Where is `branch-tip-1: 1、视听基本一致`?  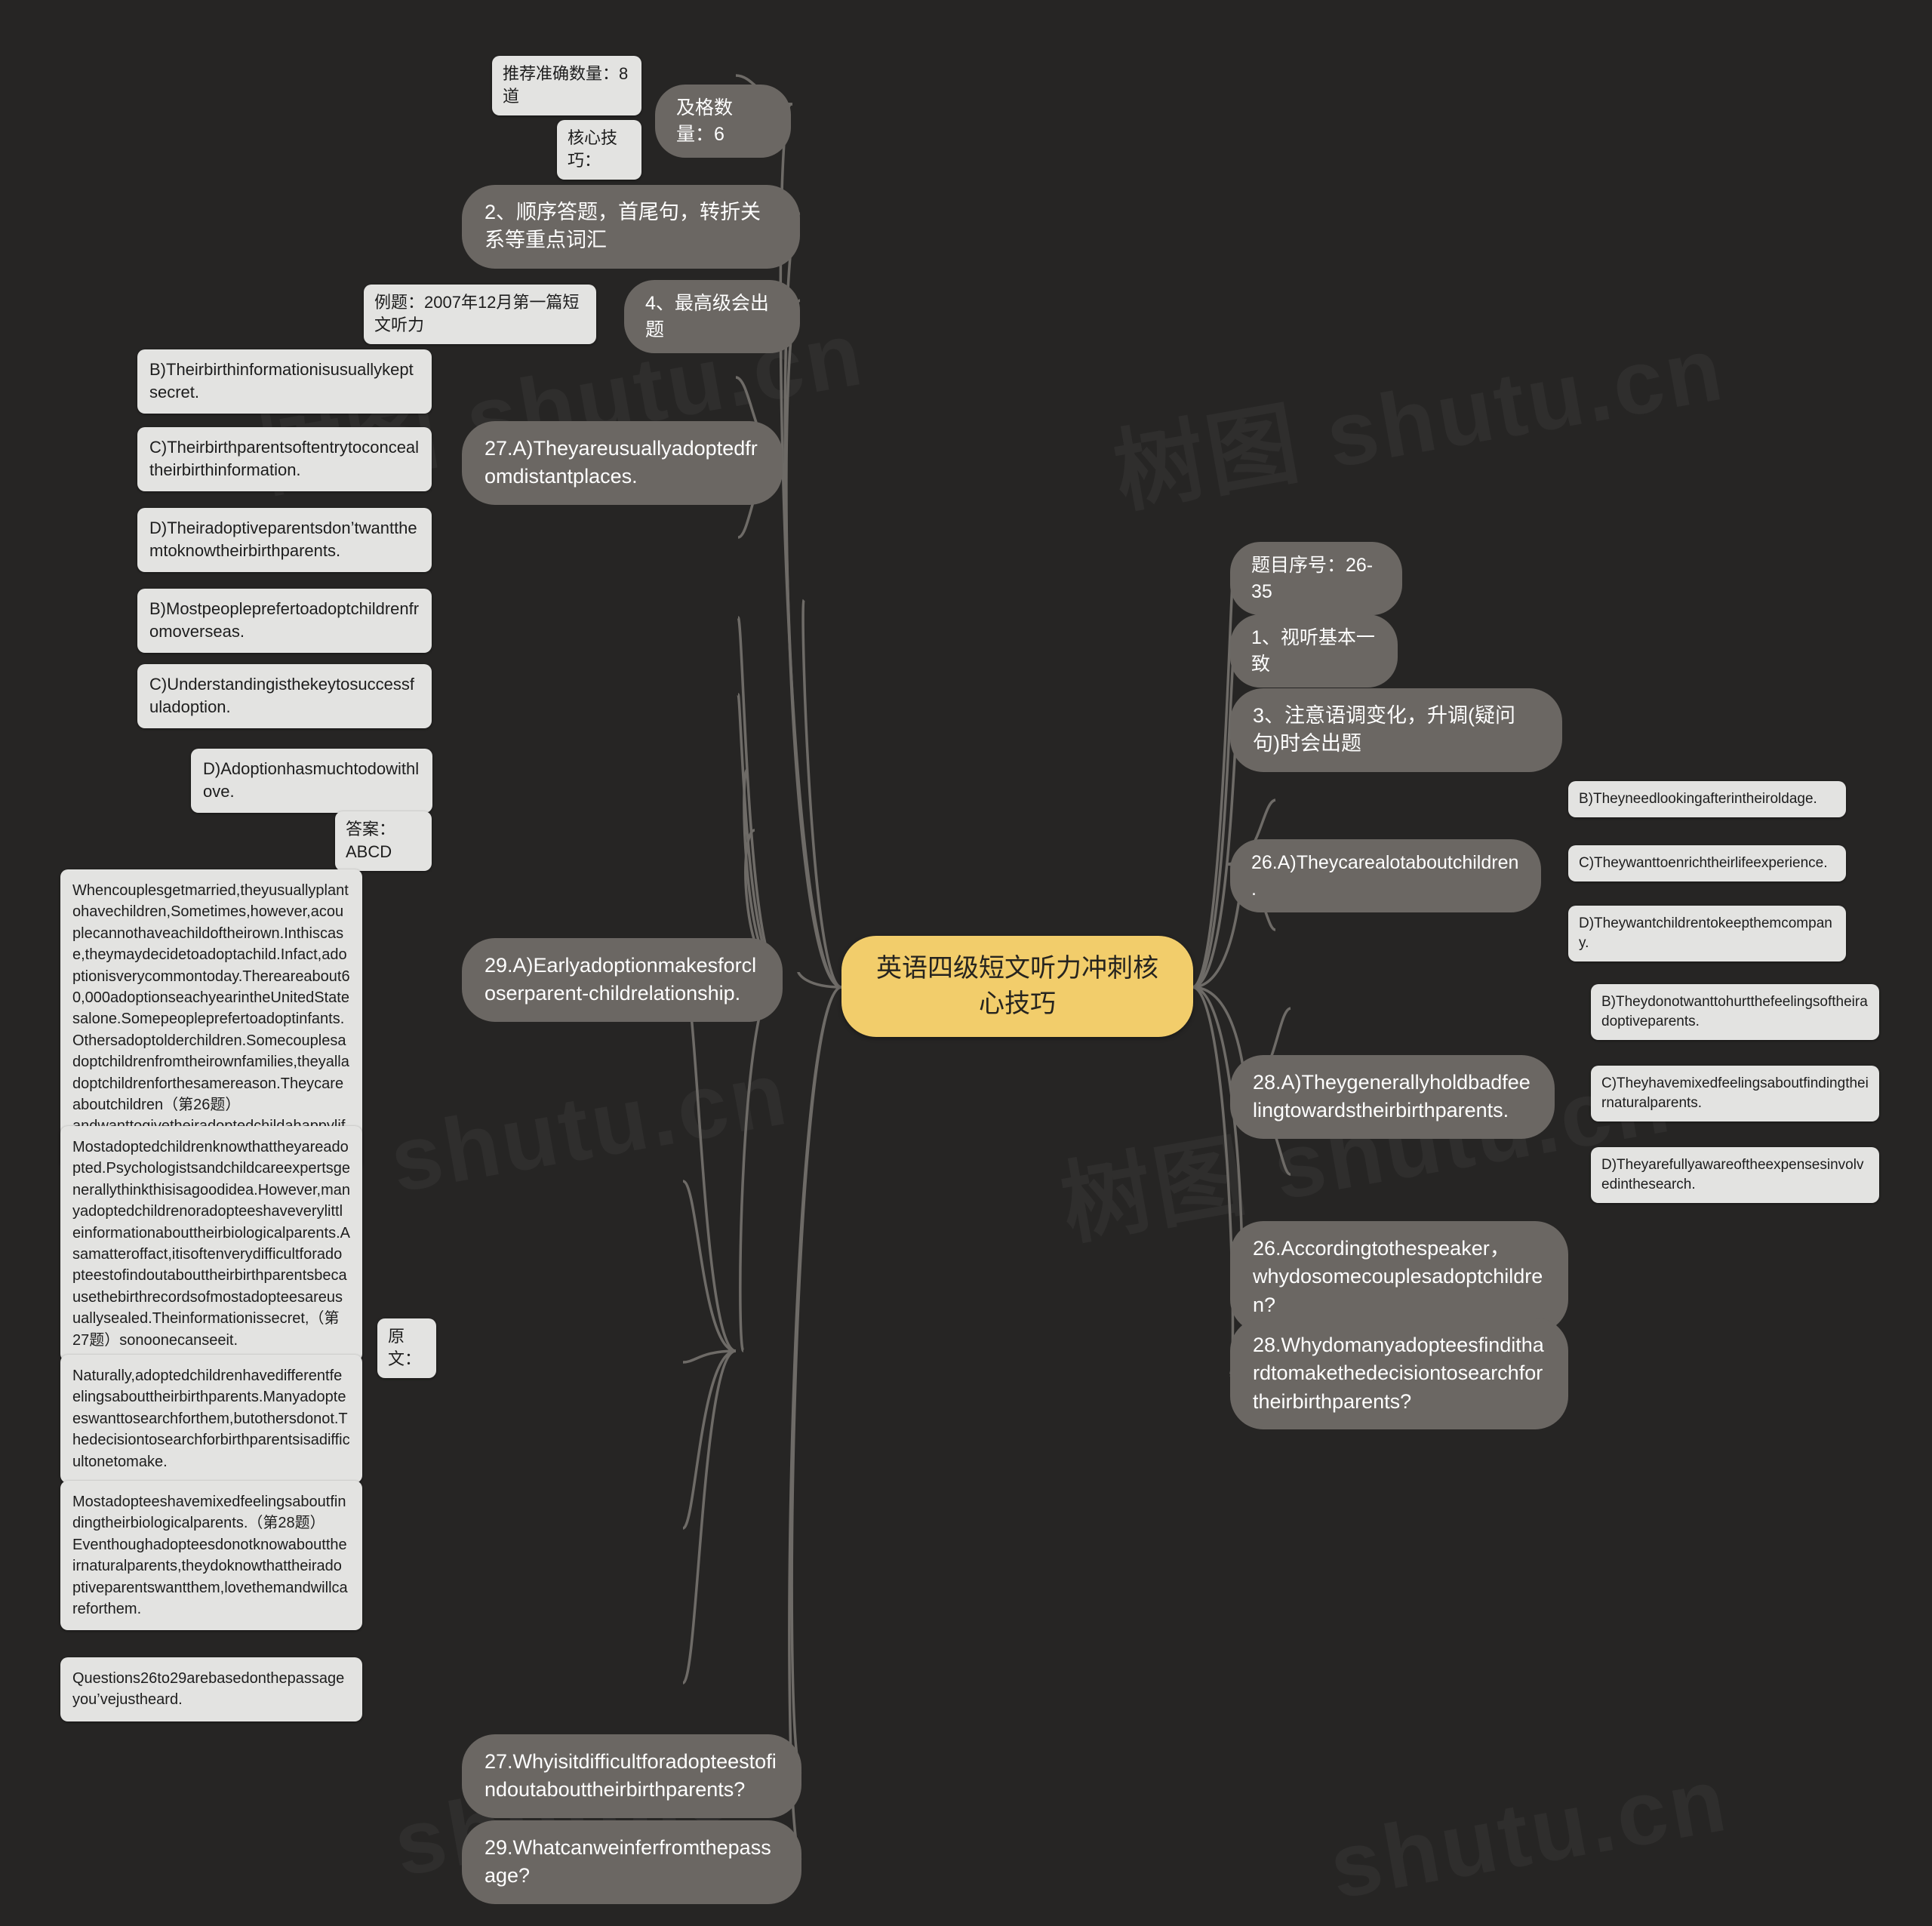 branch-tip-1: 1、视听基本一致 is located at coordinates (1314, 651).